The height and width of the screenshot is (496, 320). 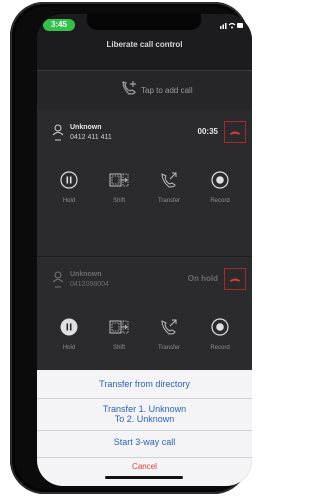 What do you see at coordinates (91, 137) in the screenshot?
I see `caller-number: 0412 411 411` at bounding box center [91, 137].